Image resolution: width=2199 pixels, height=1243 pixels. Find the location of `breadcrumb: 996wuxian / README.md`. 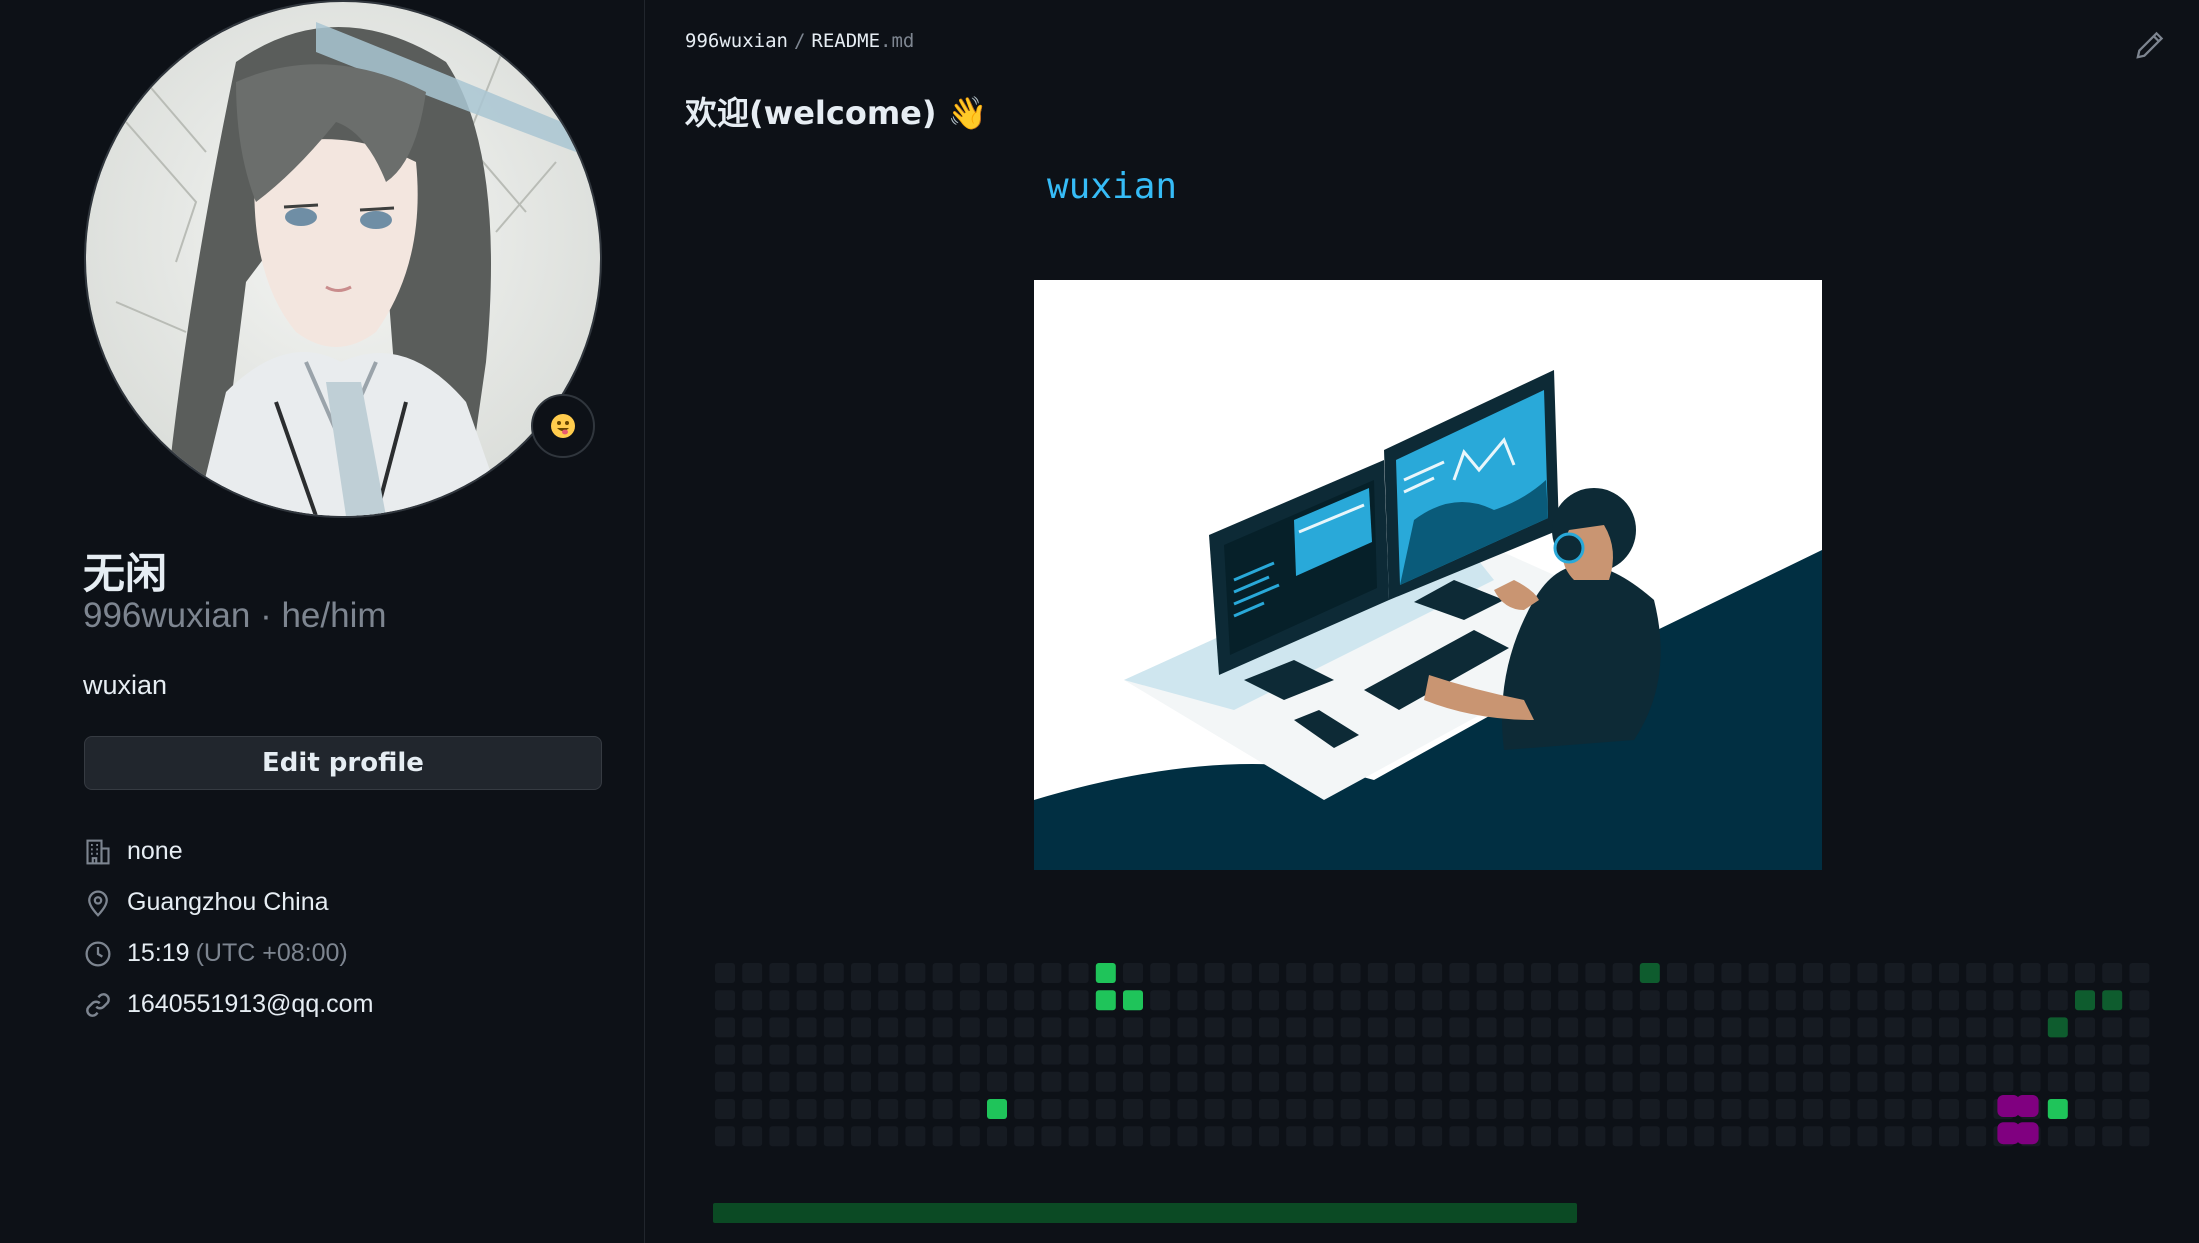

breadcrumb: 996wuxian / README.md is located at coordinates (799, 41).